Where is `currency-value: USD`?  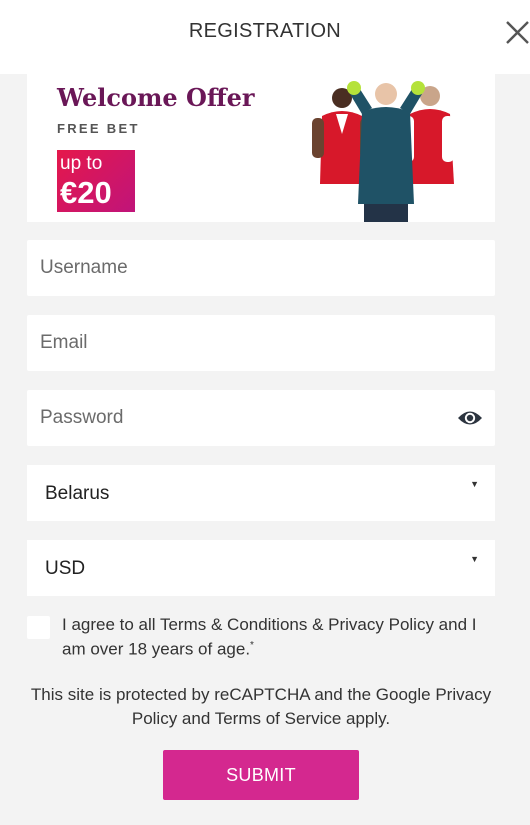
currency-value: USD is located at coordinates (65, 568).